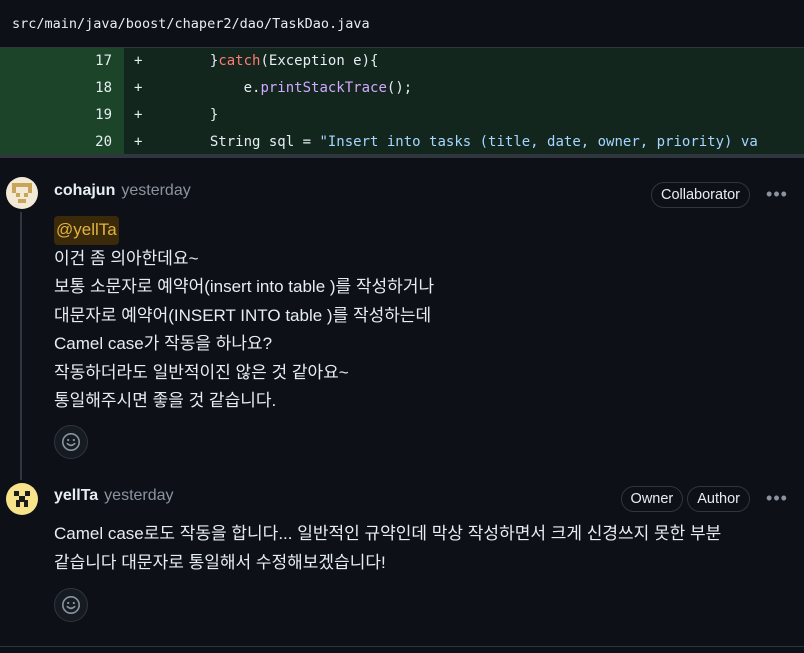 The width and height of the screenshot is (804, 653). What do you see at coordinates (685, 499) in the screenshot?
I see `author-badges: Owner Author` at bounding box center [685, 499].